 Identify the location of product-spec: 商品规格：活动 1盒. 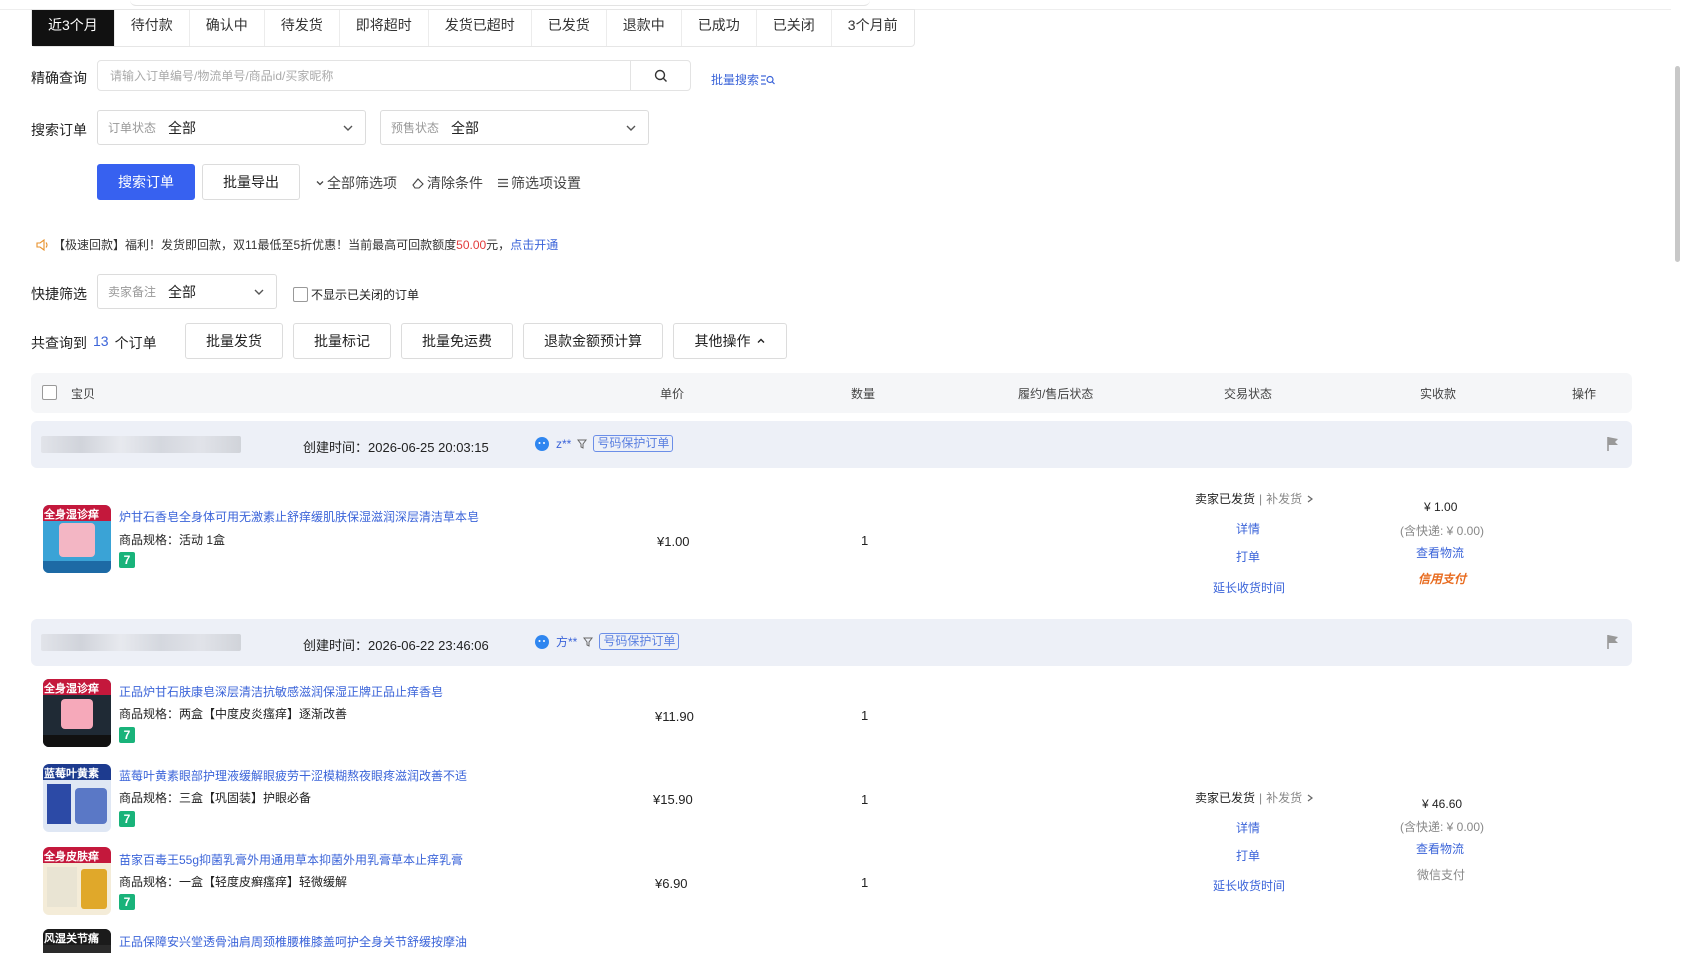
(172, 540).